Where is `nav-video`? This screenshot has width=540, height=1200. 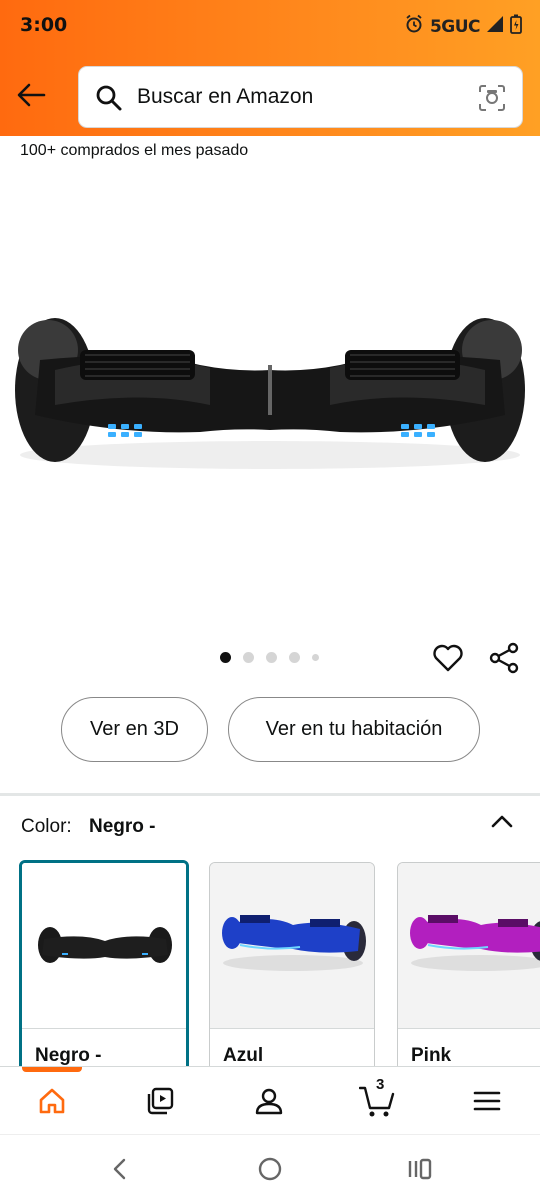 nav-video is located at coordinates (160, 1101).